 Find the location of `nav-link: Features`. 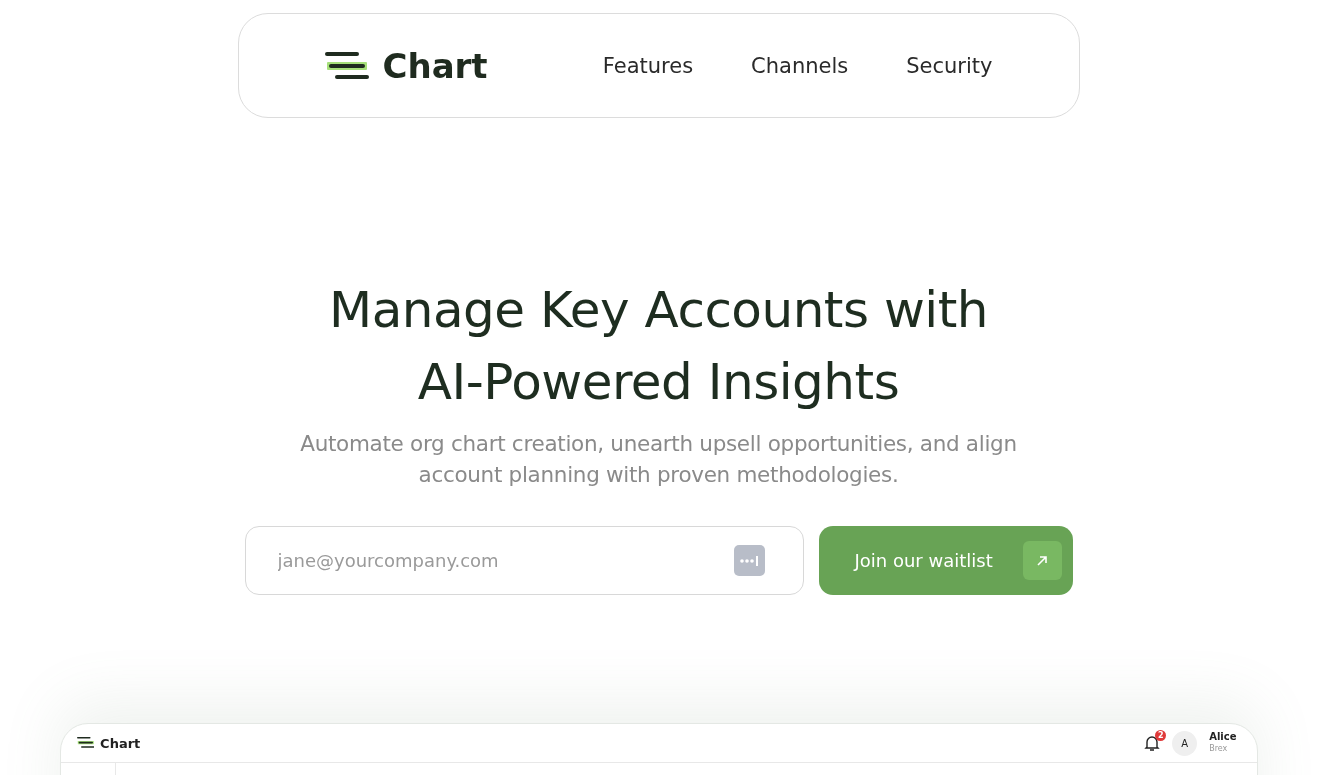

nav-link: Features is located at coordinates (648, 65).